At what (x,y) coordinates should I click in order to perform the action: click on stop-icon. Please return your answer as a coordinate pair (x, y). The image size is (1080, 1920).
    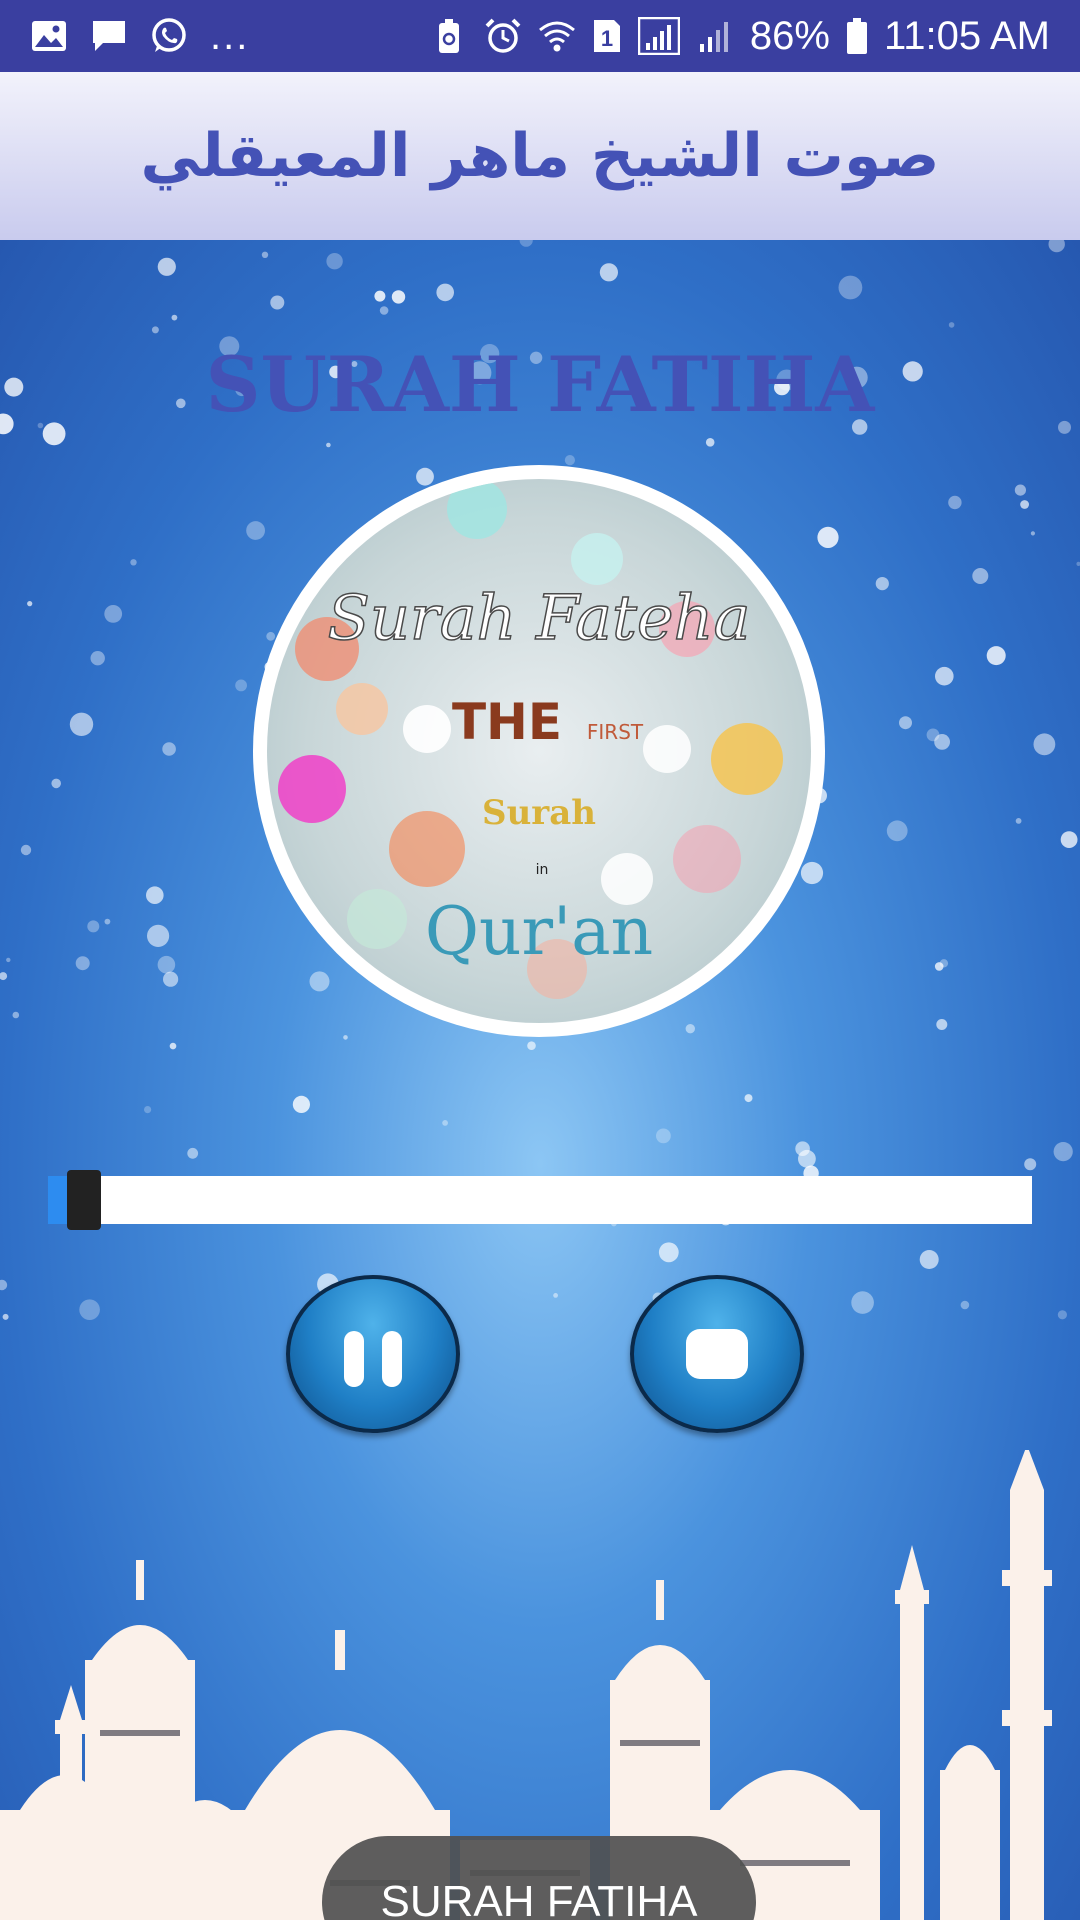
    Looking at the image, I should click on (717, 1354).